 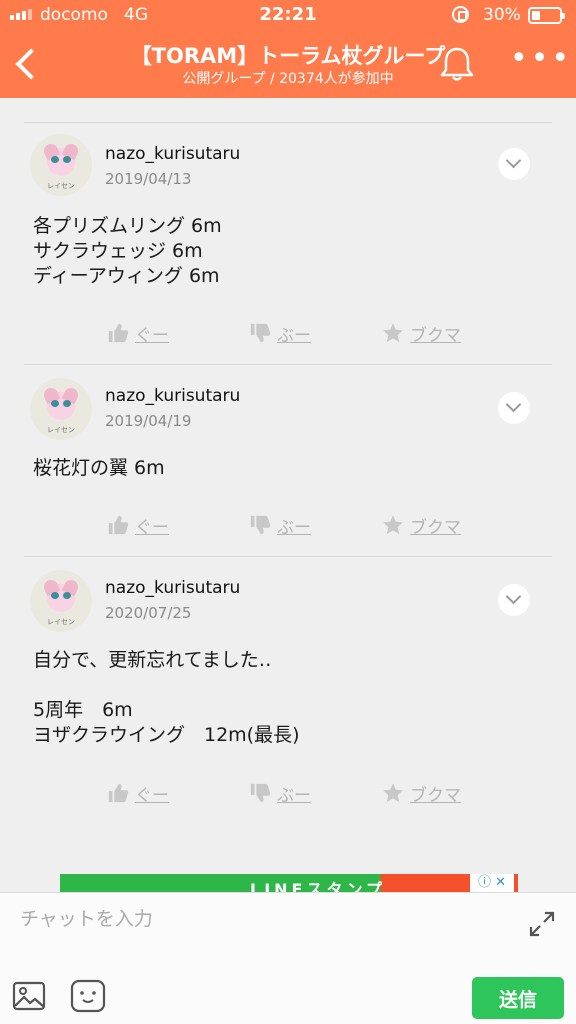 I want to click on expand-icon, so click(x=542, y=924).